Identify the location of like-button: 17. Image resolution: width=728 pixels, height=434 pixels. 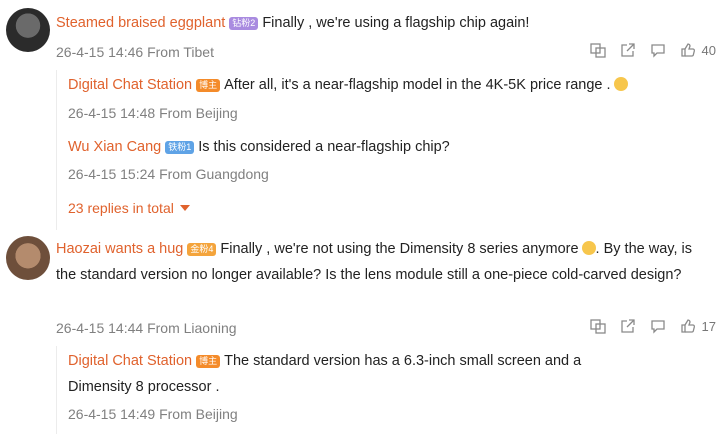
(698, 326).